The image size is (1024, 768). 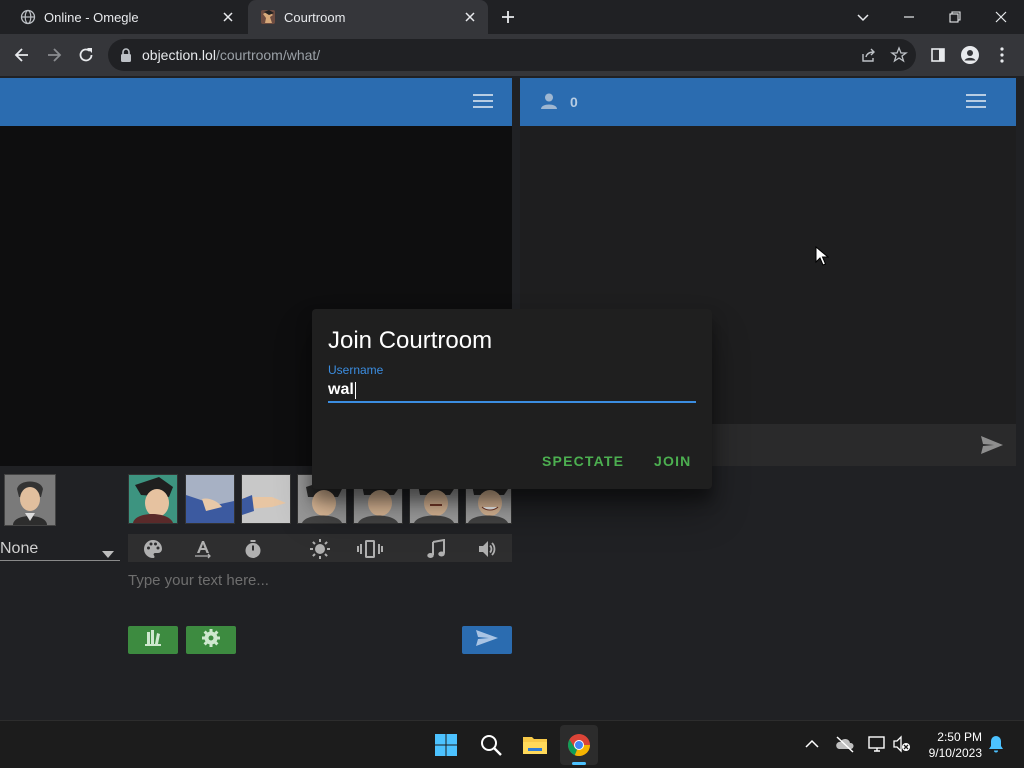 I want to click on browser-toolbar: objection.lol /courtroom/what/, so click(x=512, y=55).